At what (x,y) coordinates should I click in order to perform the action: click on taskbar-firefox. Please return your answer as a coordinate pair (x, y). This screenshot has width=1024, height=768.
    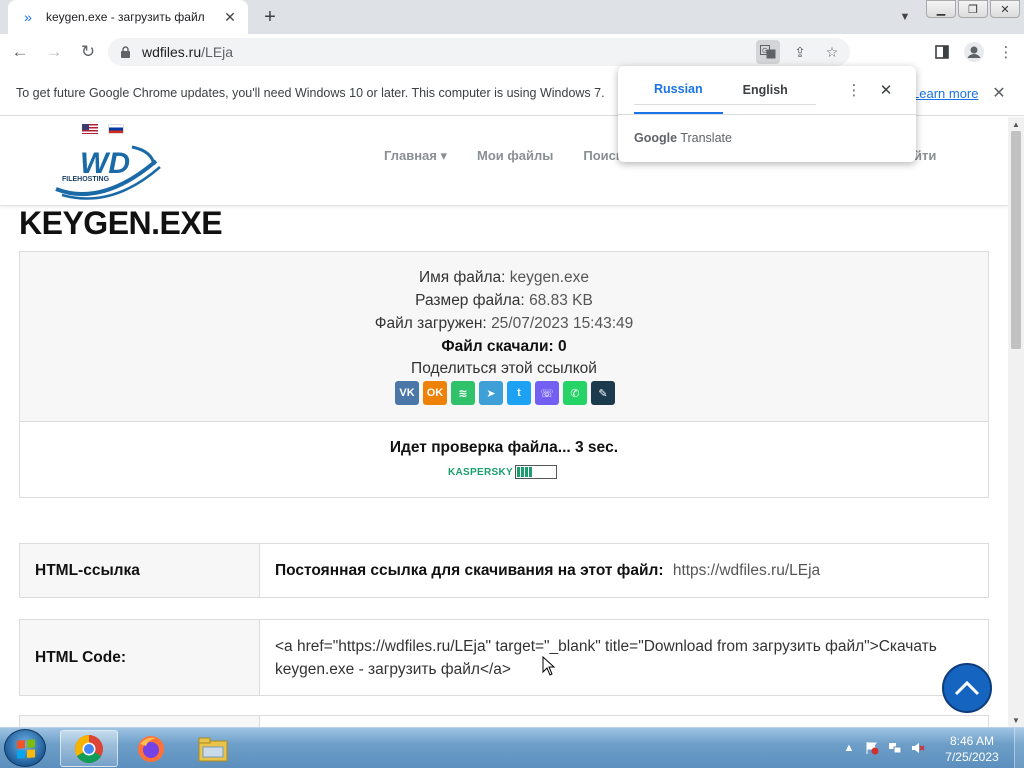
    Looking at the image, I should click on (151, 748).